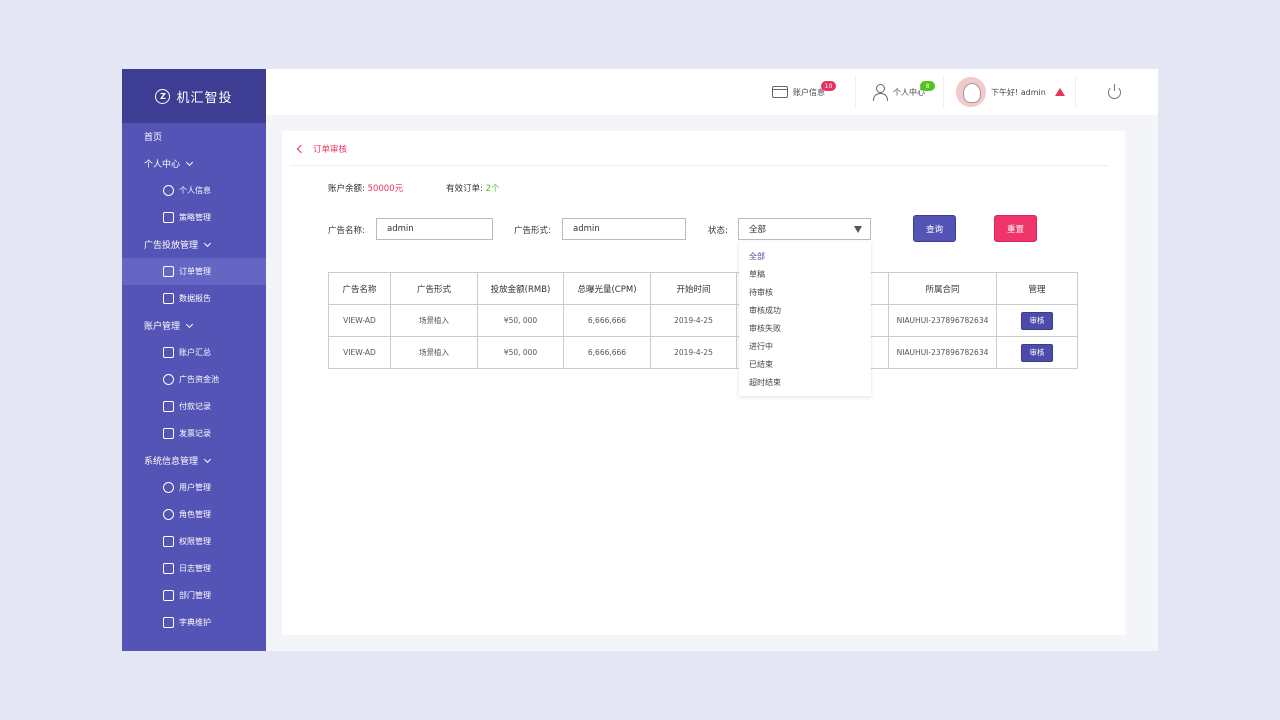 The image size is (1280, 720). What do you see at coordinates (492, 189) in the screenshot?
I see `valid-orders-value: 2个` at bounding box center [492, 189].